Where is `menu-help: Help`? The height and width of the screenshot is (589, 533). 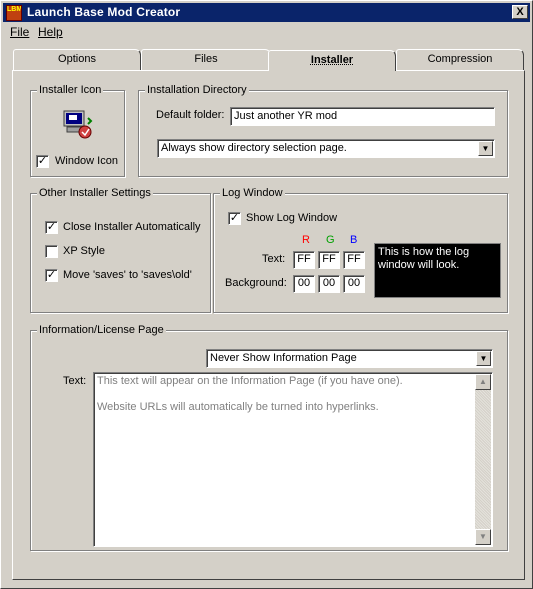 menu-help: Help is located at coordinates (50, 32).